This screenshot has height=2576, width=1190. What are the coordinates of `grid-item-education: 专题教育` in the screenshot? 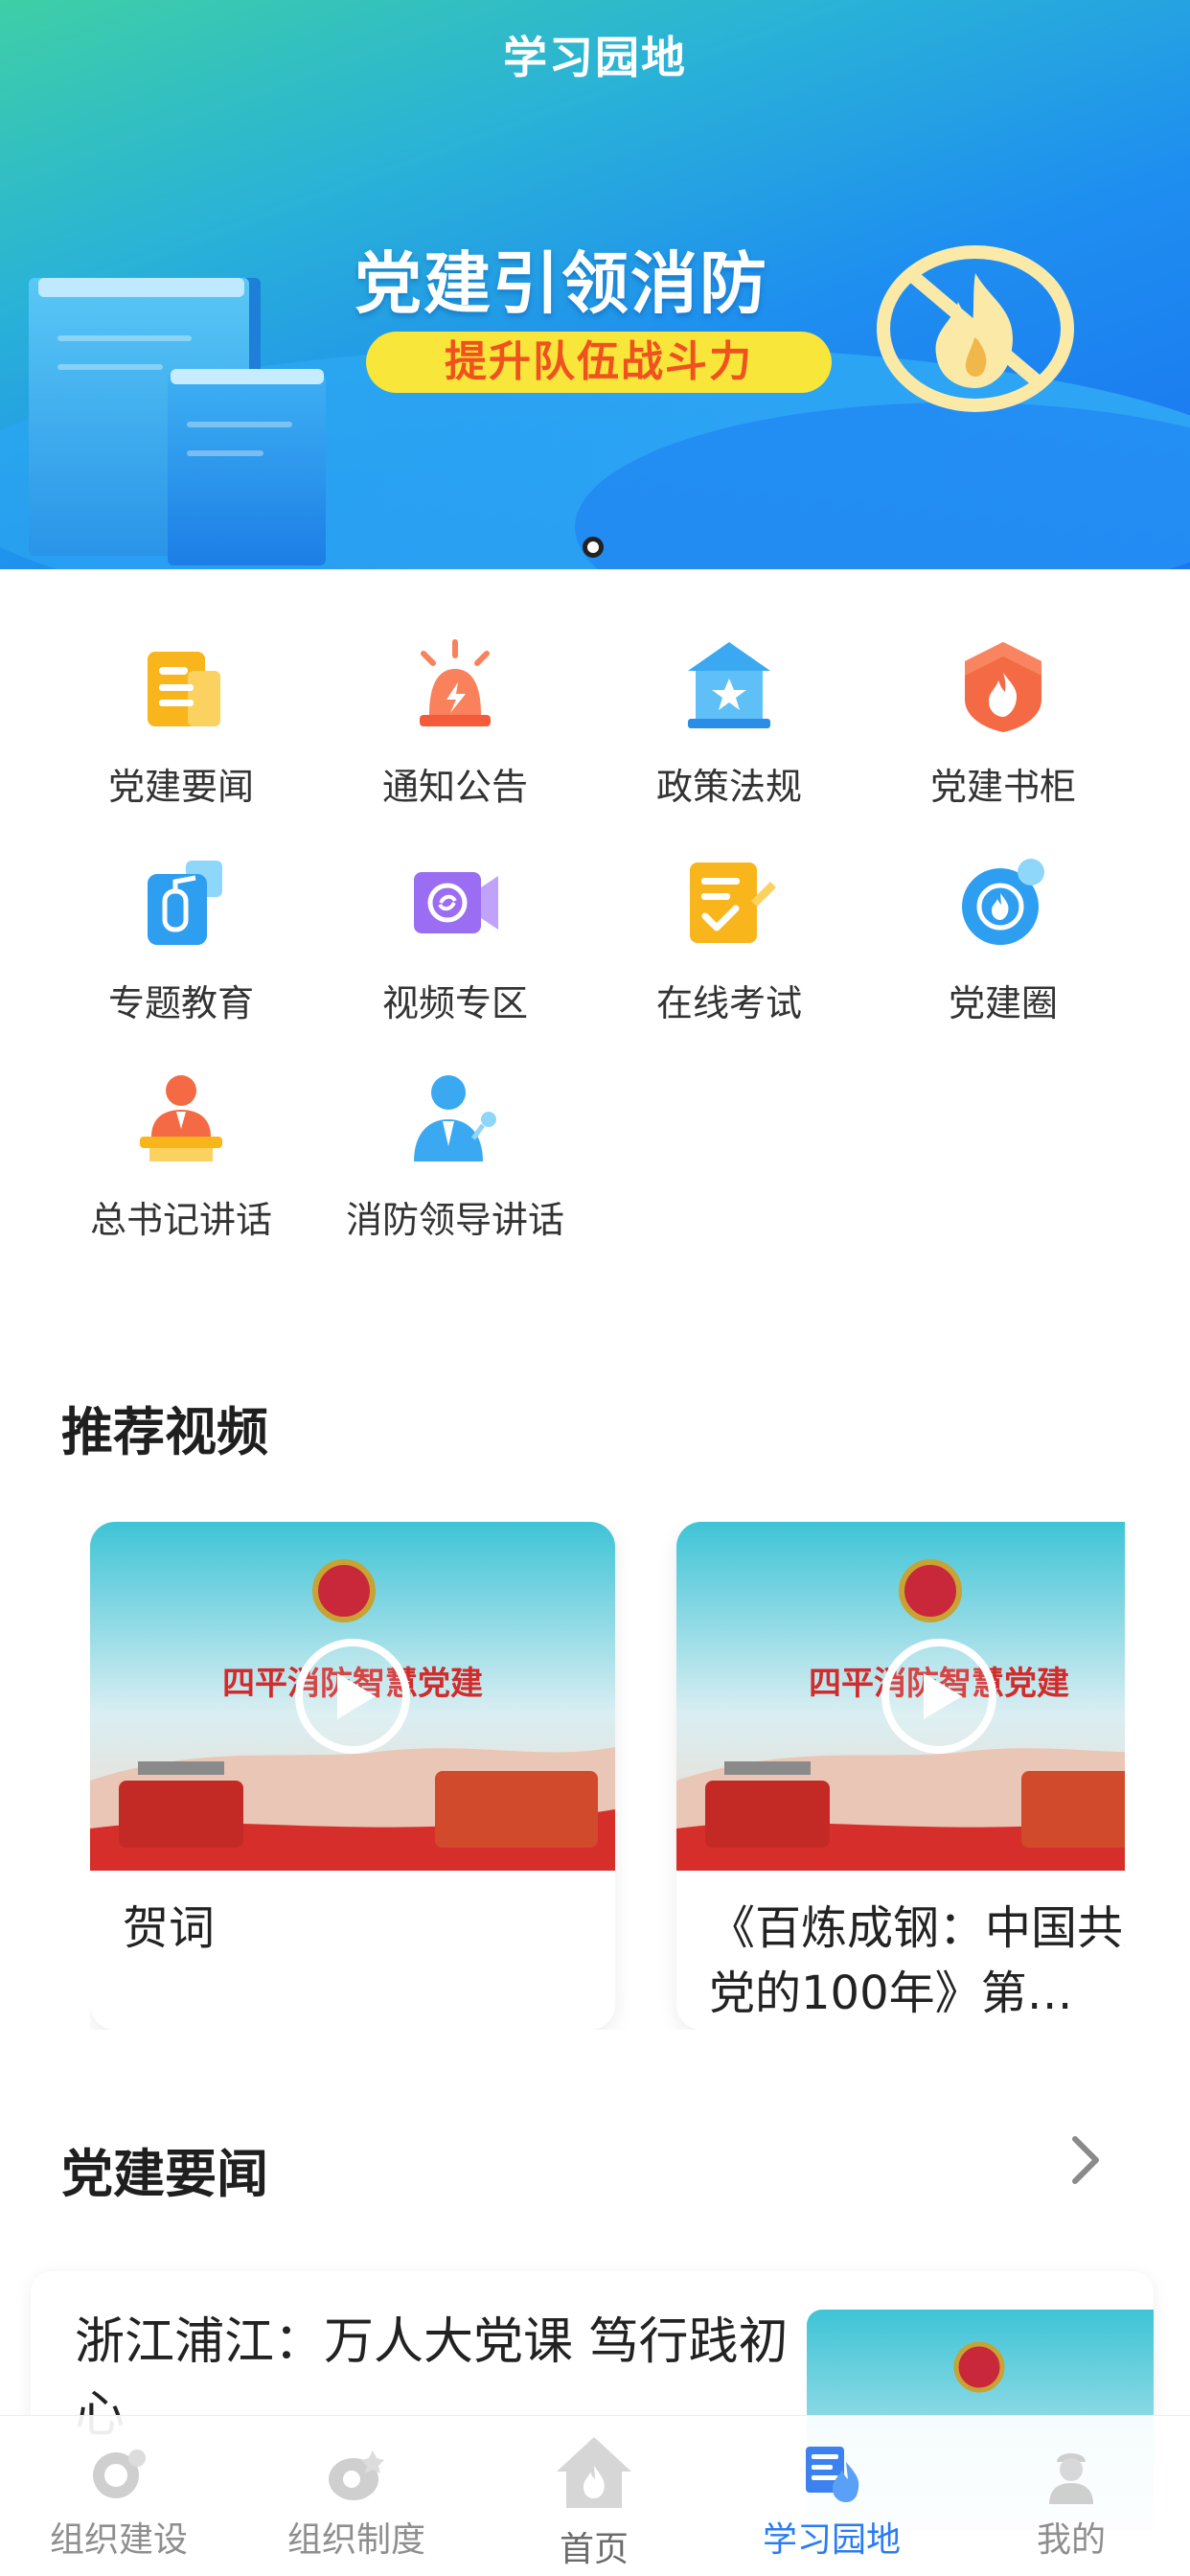 It's located at (181, 940).